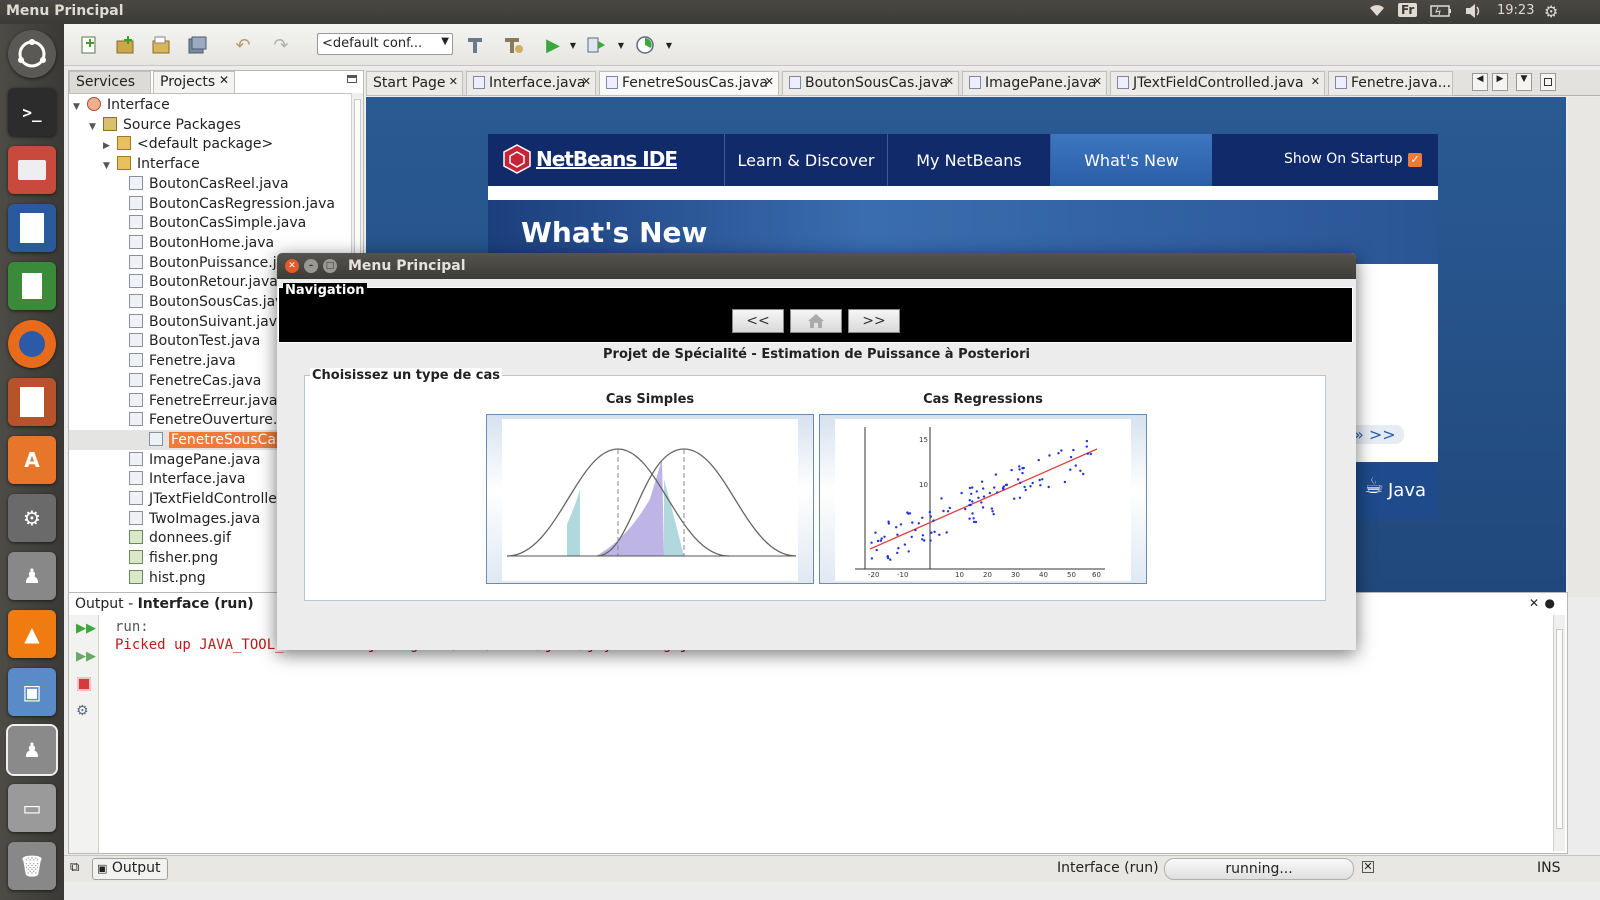 The height and width of the screenshot is (900, 1600). I want to click on rerun-icon: ▶▶, so click(86, 628).